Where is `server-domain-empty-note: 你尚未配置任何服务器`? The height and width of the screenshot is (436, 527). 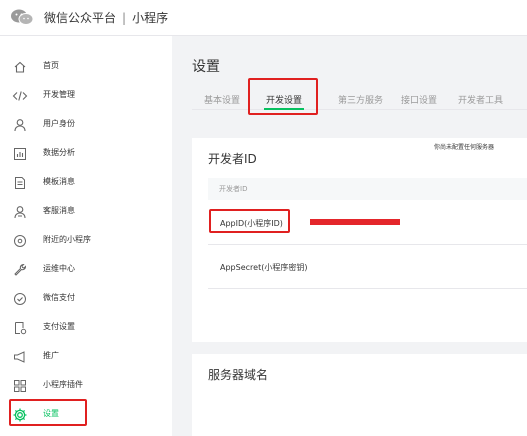 server-domain-empty-note: 你尚未配置任何服务器 is located at coordinates (464, 147).